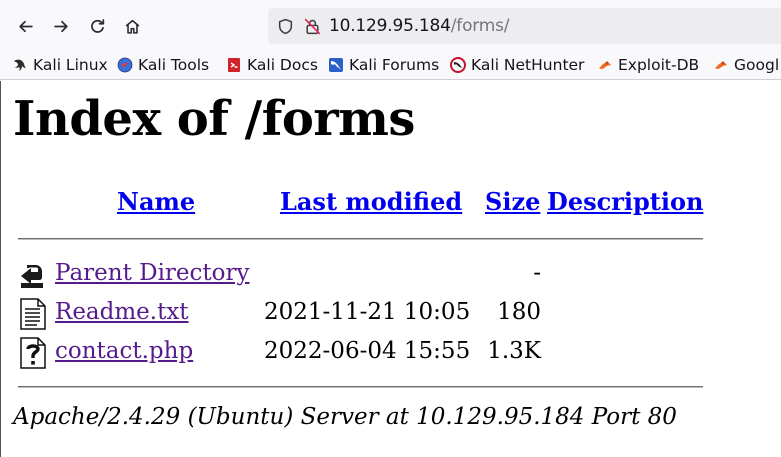 This screenshot has height=457, width=781. I want to click on back-button, so click(25, 26).